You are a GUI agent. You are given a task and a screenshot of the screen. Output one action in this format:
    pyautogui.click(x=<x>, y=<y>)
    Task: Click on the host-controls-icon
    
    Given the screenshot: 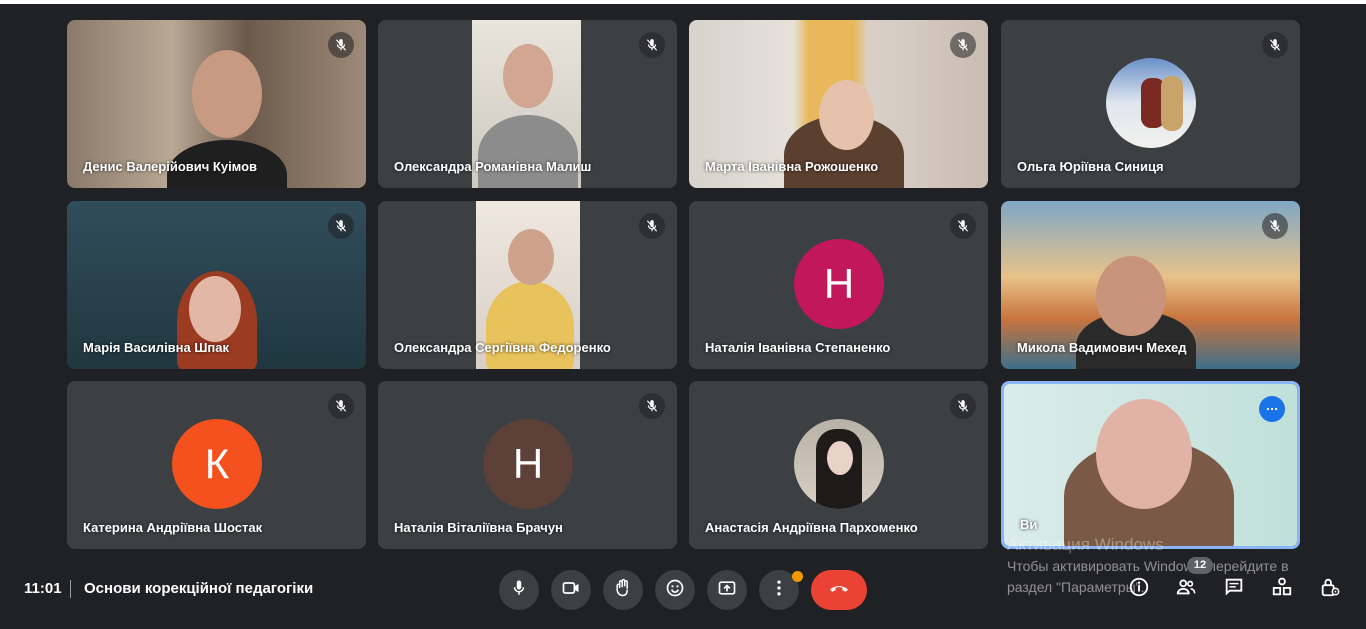 What is the action you would take?
    pyautogui.click(x=1330, y=589)
    